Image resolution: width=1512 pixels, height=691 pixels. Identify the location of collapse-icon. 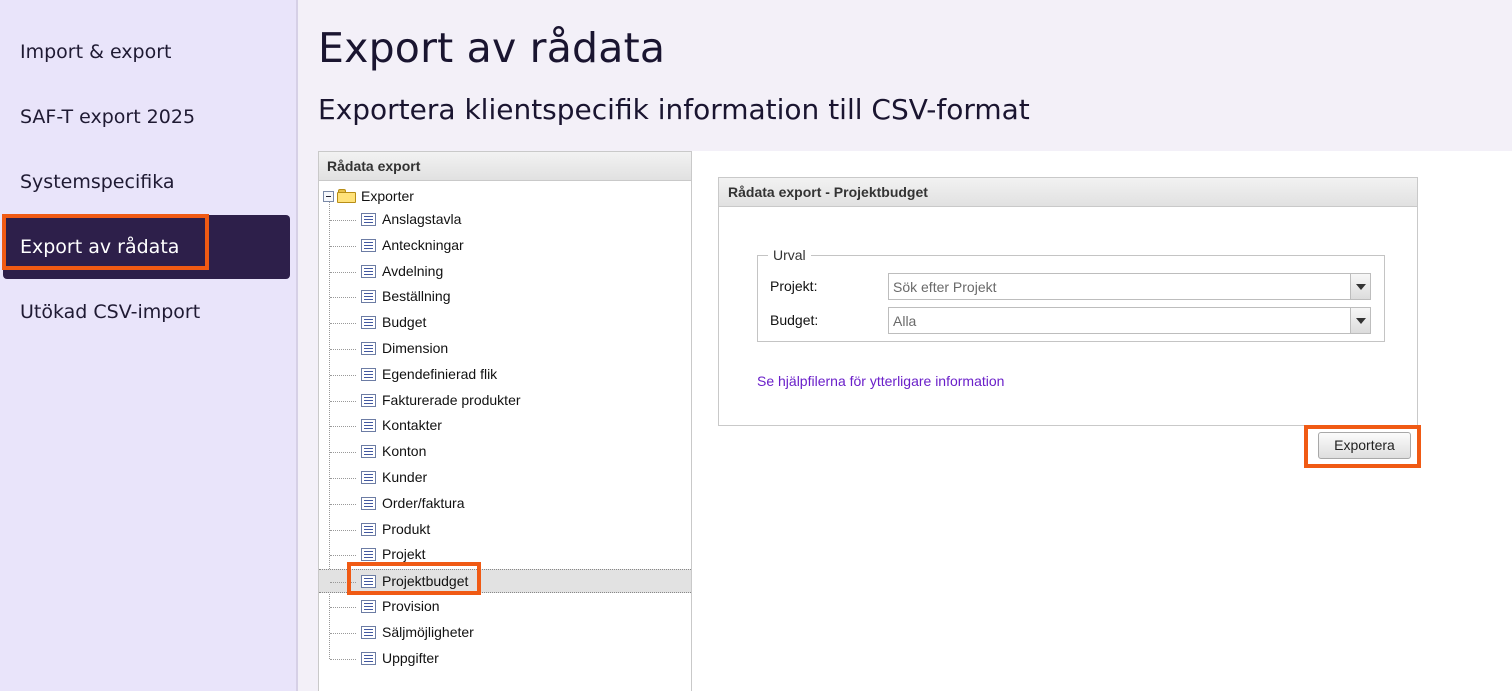
(328, 196).